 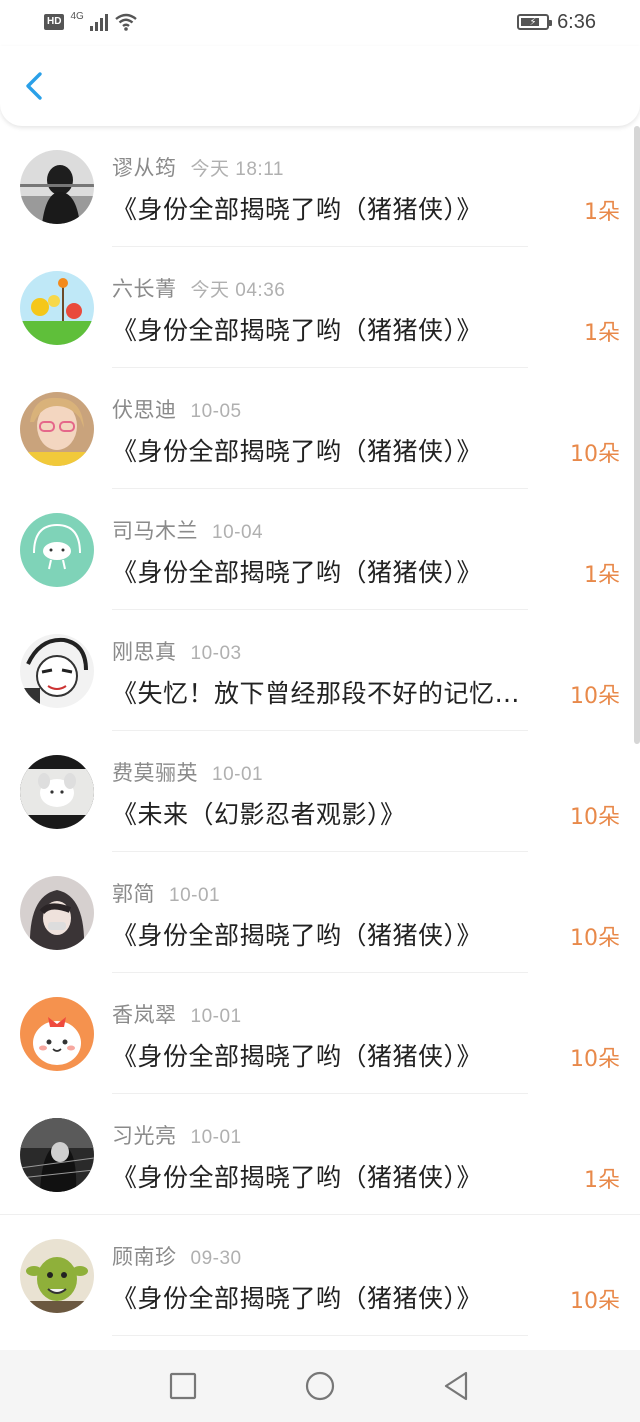 I want to click on network-label: 4G, so click(x=77, y=16).